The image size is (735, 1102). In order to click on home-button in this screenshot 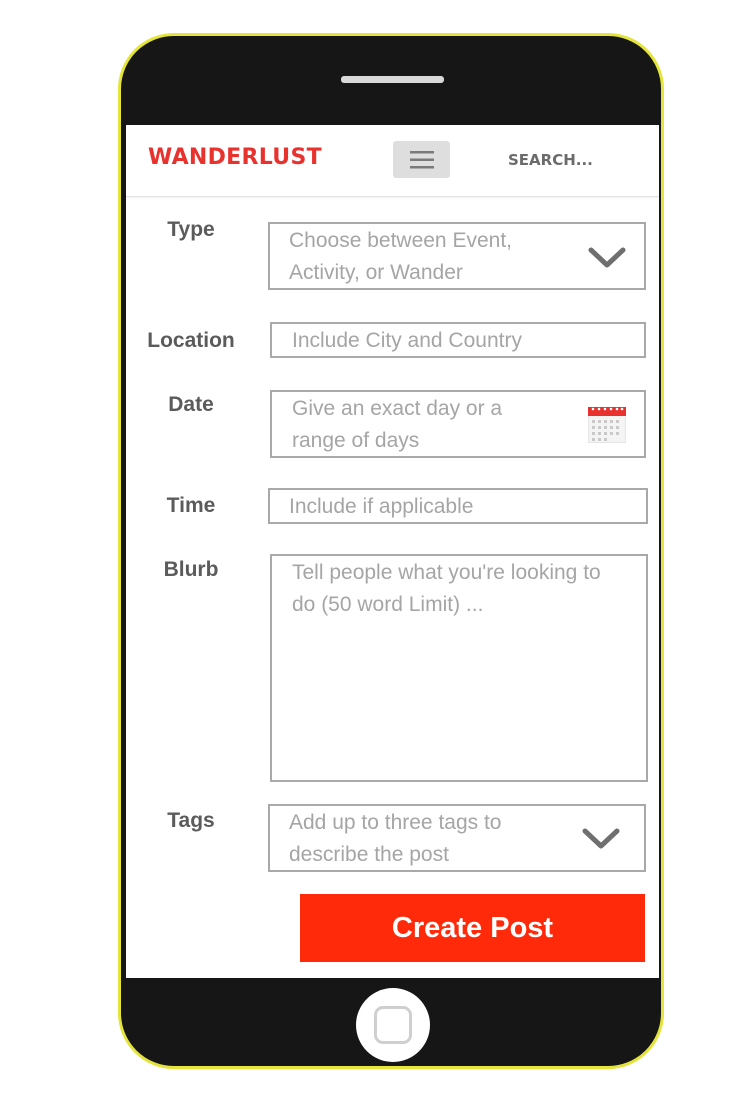, I will do `click(393, 1025)`.